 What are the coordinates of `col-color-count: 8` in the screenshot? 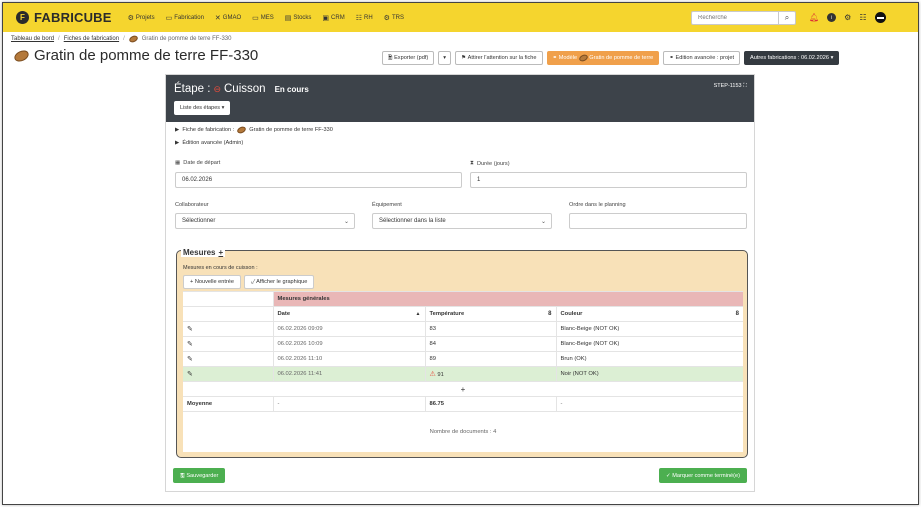 It's located at (737, 314).